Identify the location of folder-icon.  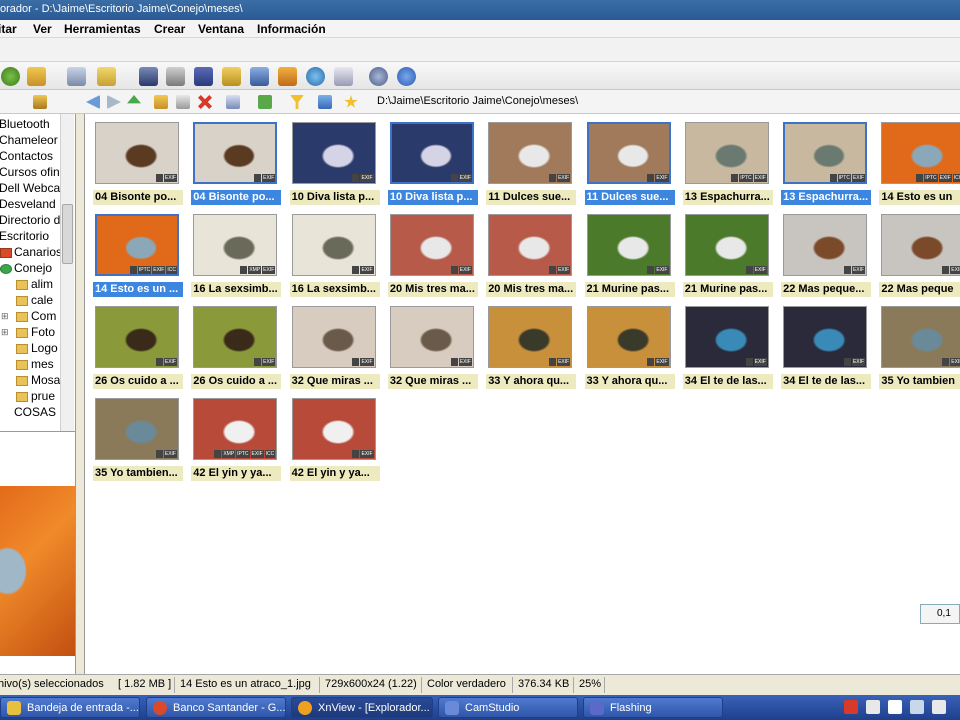
(40, 102).